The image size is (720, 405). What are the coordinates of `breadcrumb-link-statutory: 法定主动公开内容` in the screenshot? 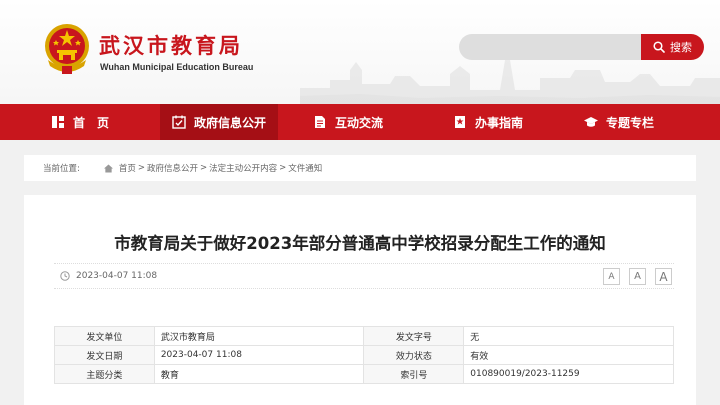 It's located at (243, 168).